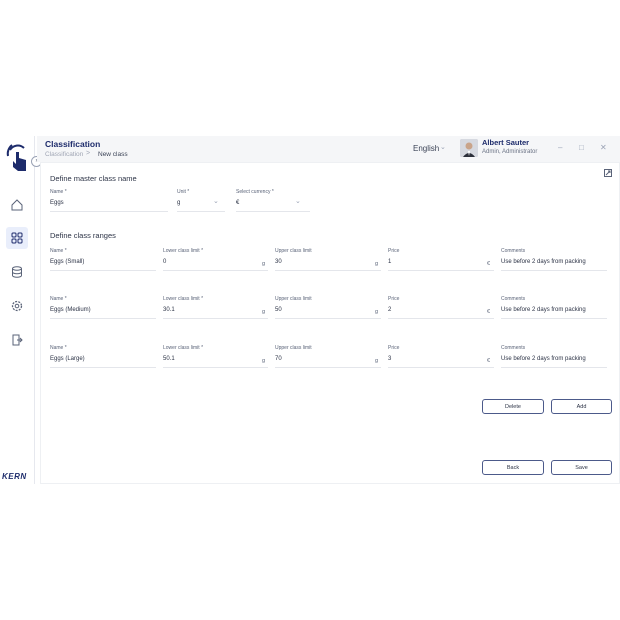 This screenshot has width=620, height=620. Describe the element at coordinates (164, 262) in the screenshot. I see `lower-limit-input: 0` at that location.